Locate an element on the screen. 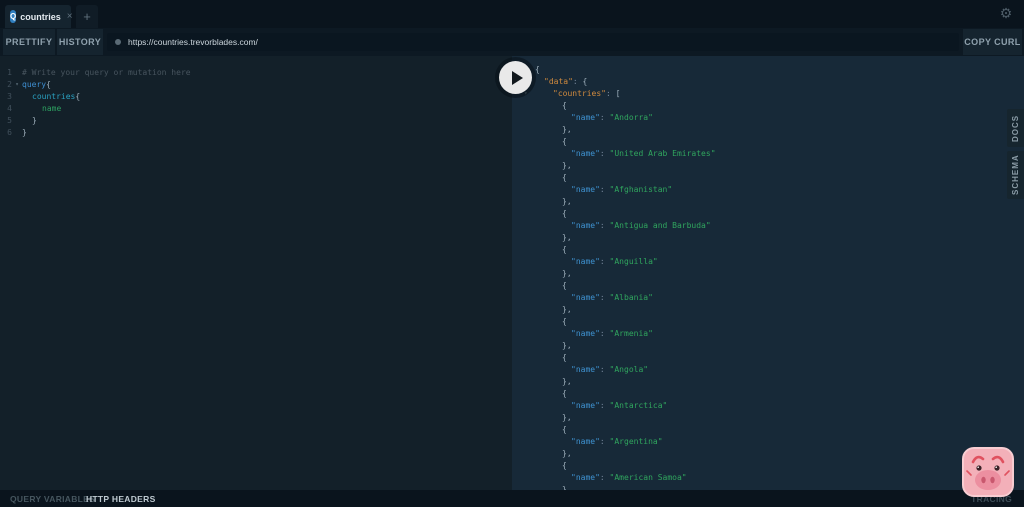  code-line: 1 # Write your query or mutation here is located at coordinates (99, 72).